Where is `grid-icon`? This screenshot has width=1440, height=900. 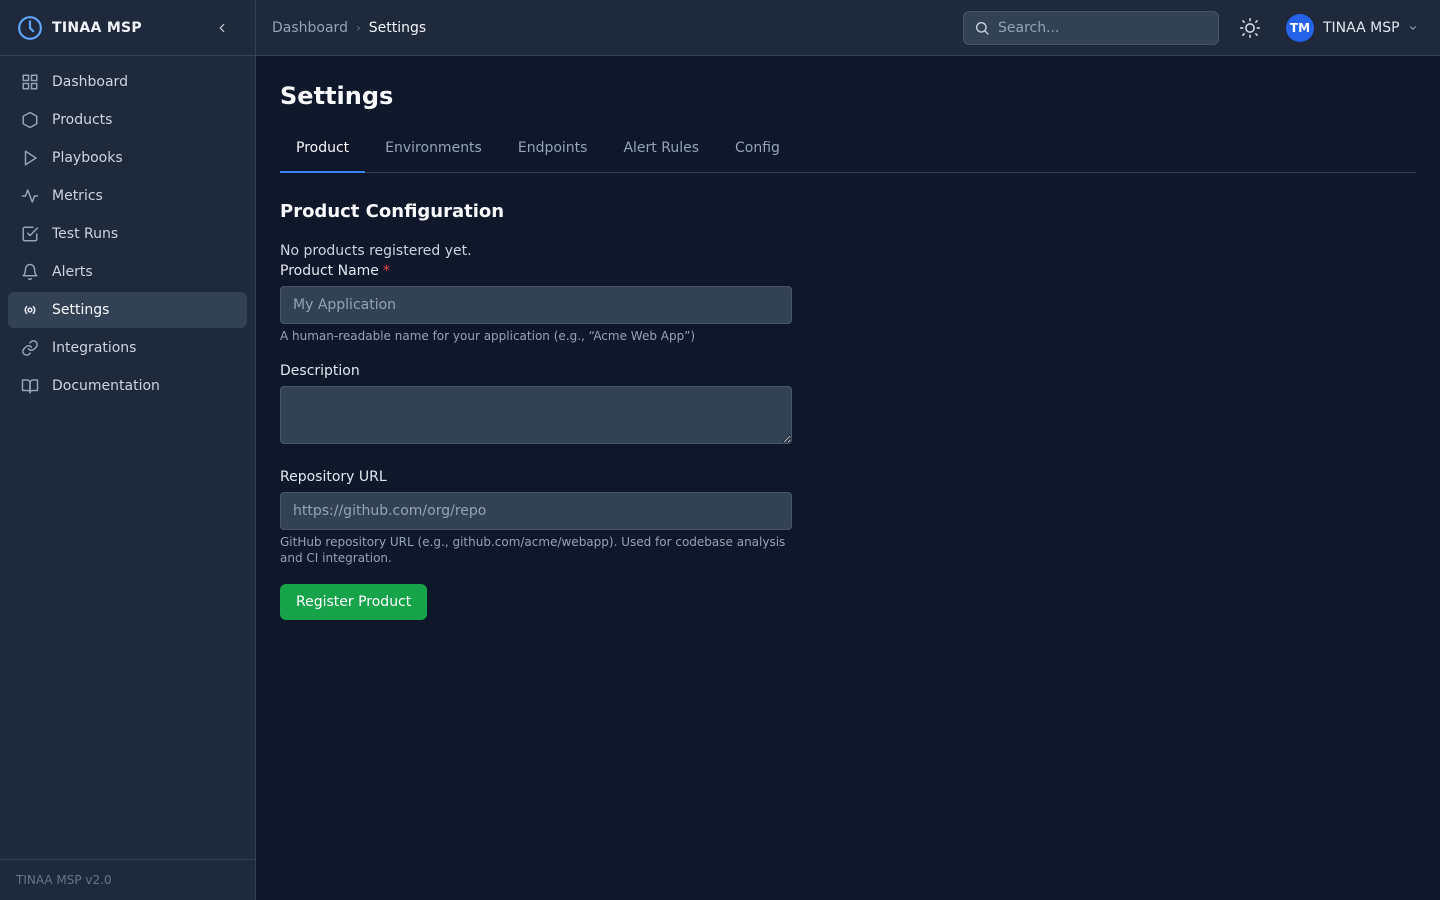 grid-icon is located at coordinates (30, 82).